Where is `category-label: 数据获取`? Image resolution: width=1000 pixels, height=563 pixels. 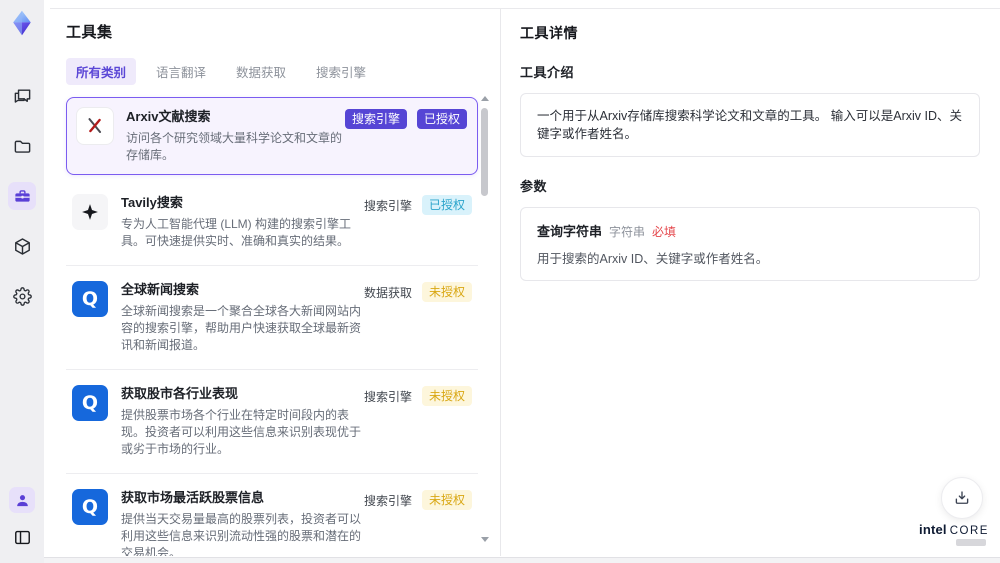
category-label: 数据获取 is located at coordinates (387, 292).